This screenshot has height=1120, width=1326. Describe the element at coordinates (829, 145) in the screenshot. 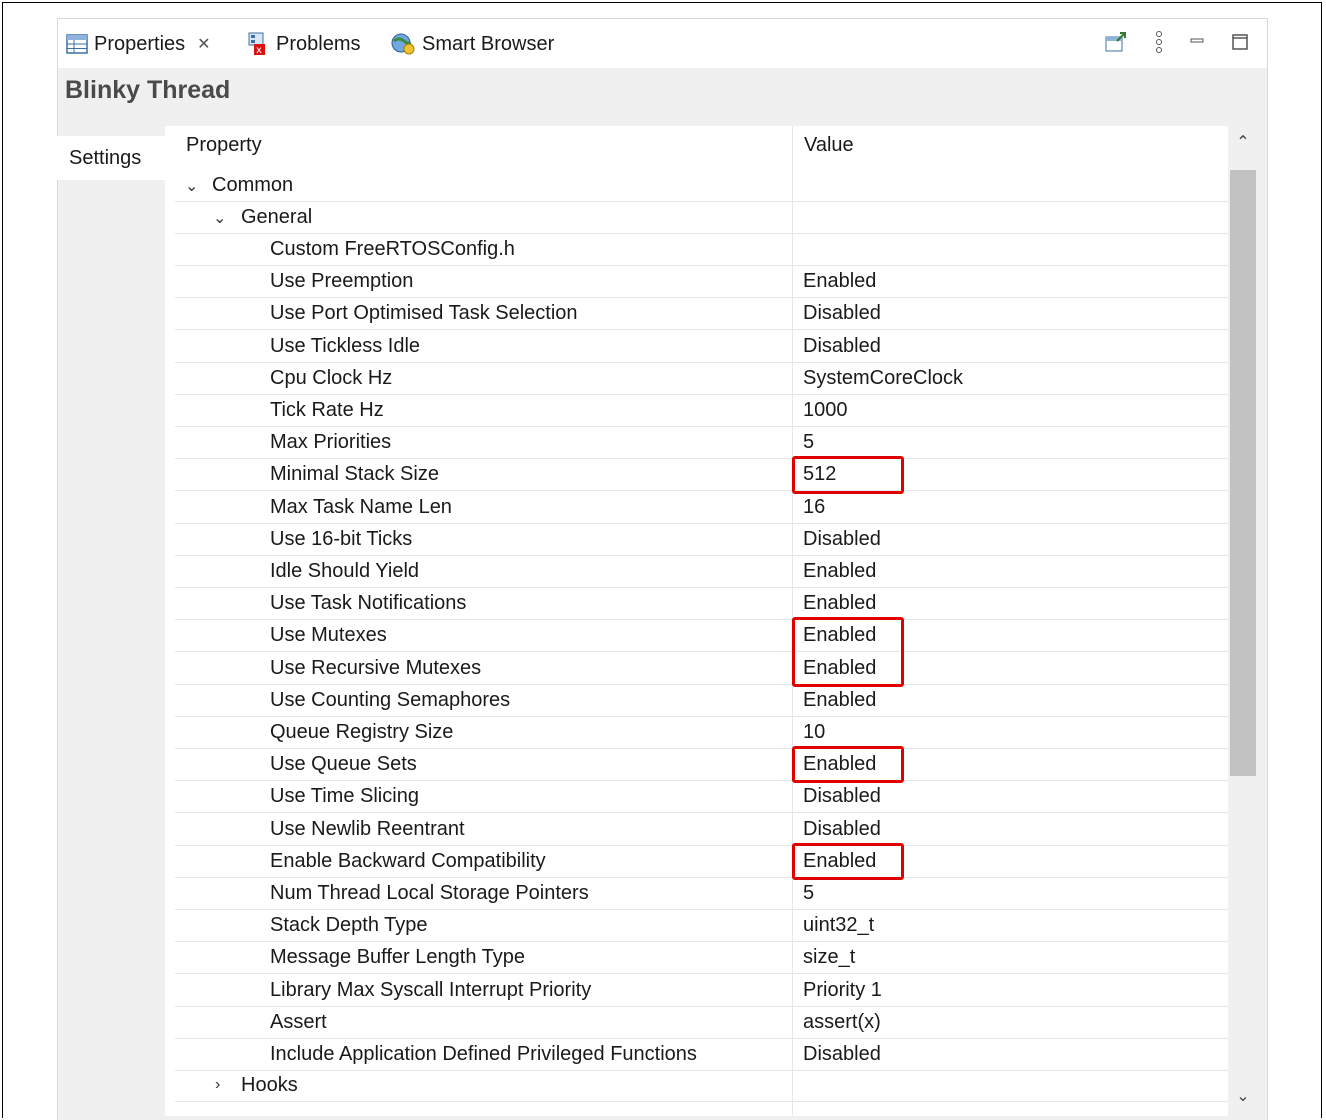

I see `column-header-value: Value` at that location.